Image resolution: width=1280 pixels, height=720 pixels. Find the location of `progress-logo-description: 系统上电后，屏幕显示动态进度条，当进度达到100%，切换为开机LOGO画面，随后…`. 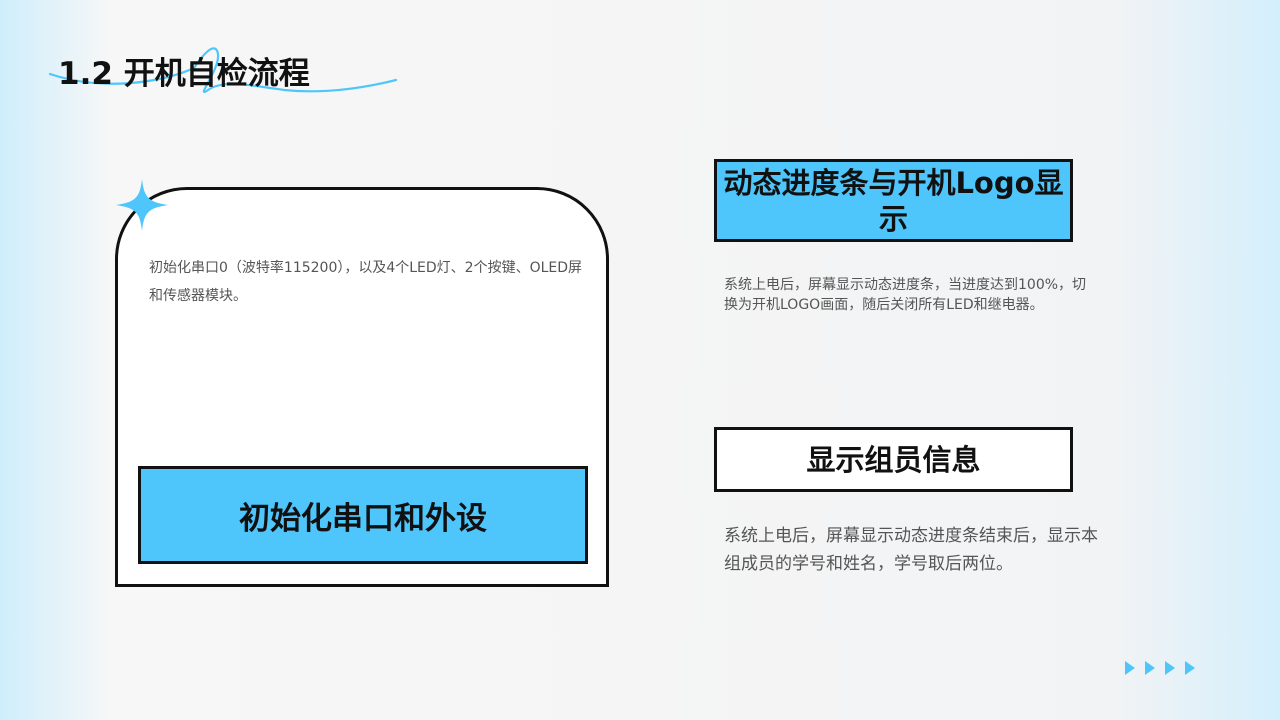

progress-logo-description: 系统上电后，屏幕显示动态进度条，当进度达到100%，切换为开机LOGO画面，随后… is located at coordinates (905, 295).